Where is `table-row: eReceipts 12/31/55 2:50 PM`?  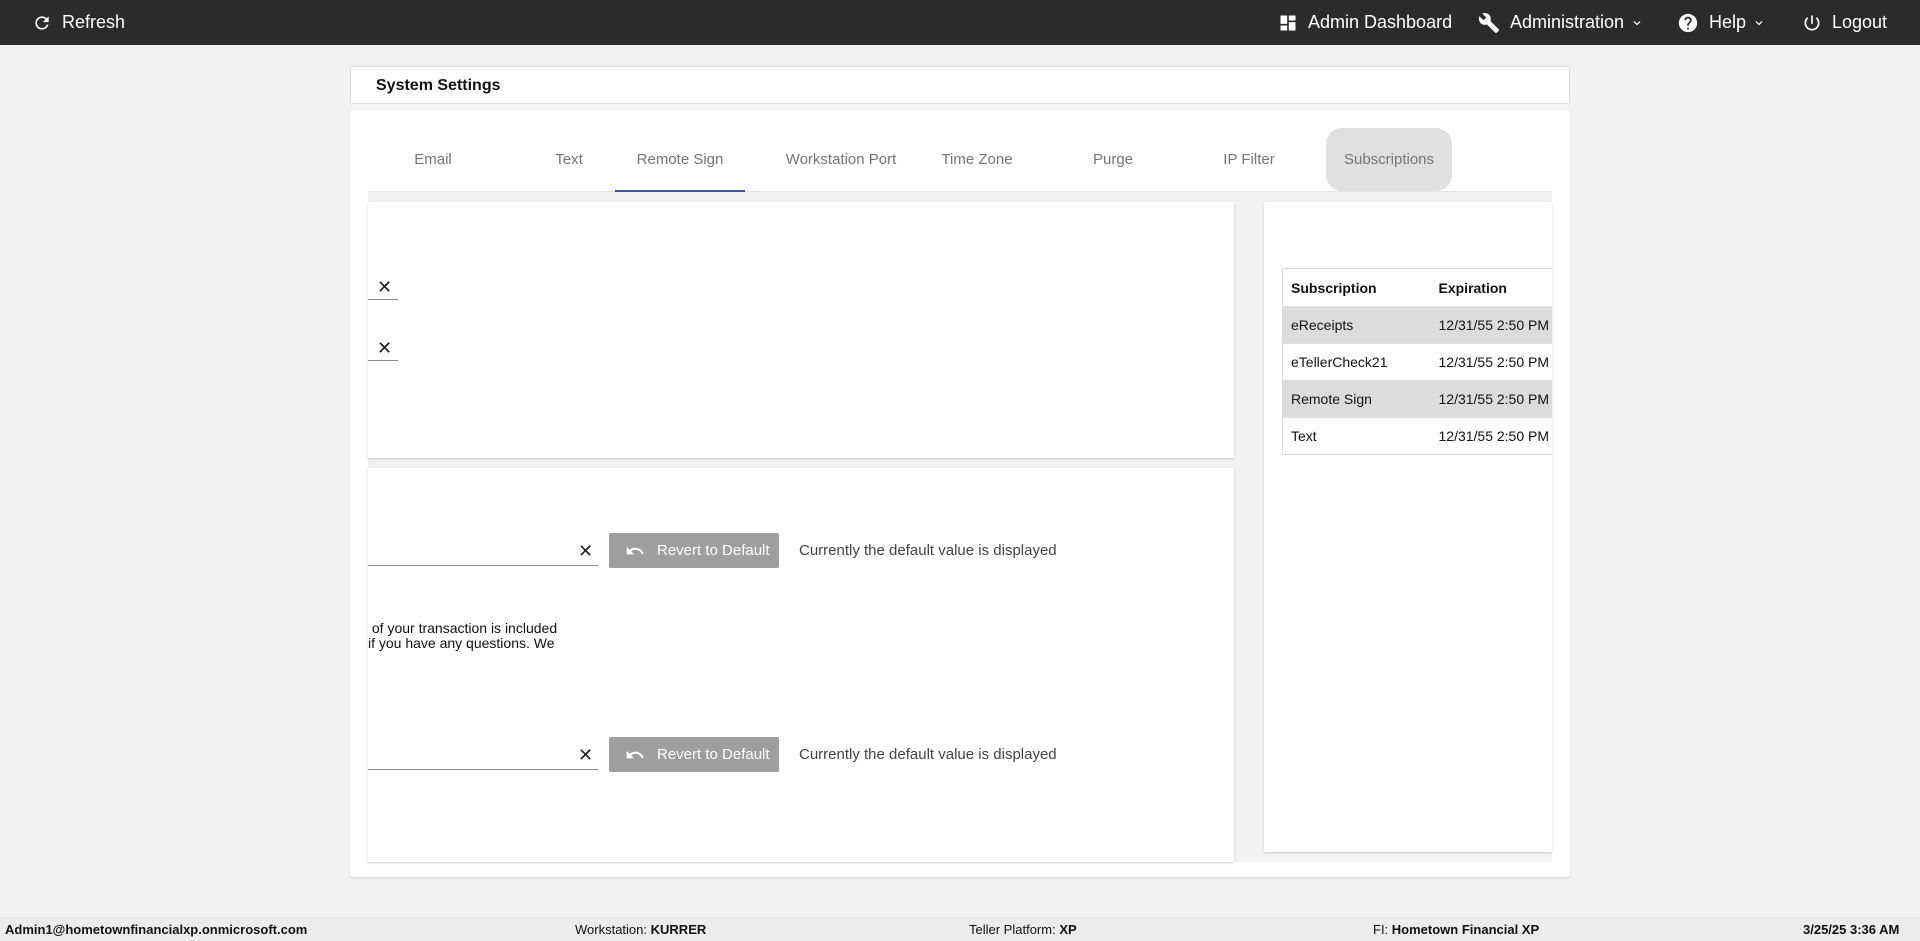 table-row: eReceipts 12/31/55 2:50 PM is located at coordinates (1417, 325).